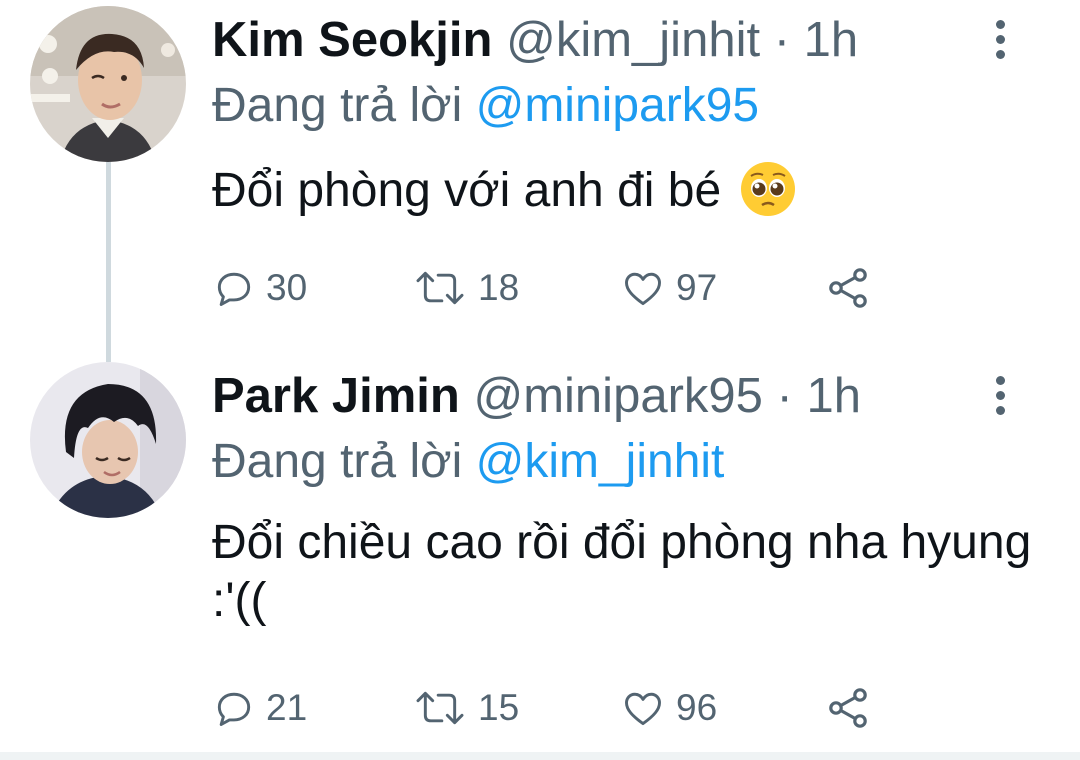 The height and width of the screenshot is (760, 1080). Describe the element at coordinates (287, 707) in the screenshot. I see `reply-count: 21` at that location.